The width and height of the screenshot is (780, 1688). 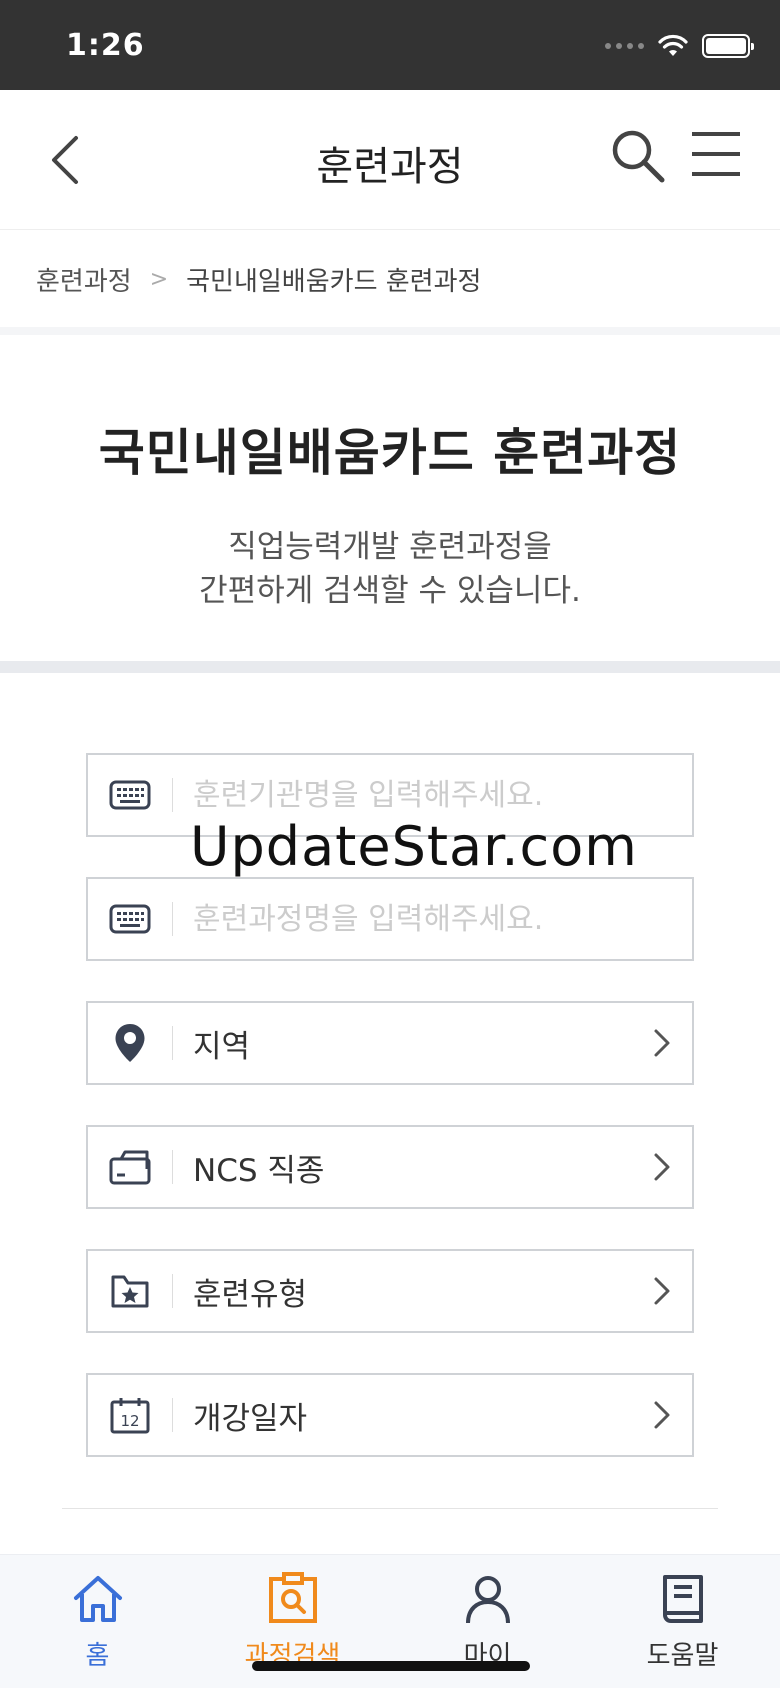 I want to click on course-name-input, so click(x=442, y=919).